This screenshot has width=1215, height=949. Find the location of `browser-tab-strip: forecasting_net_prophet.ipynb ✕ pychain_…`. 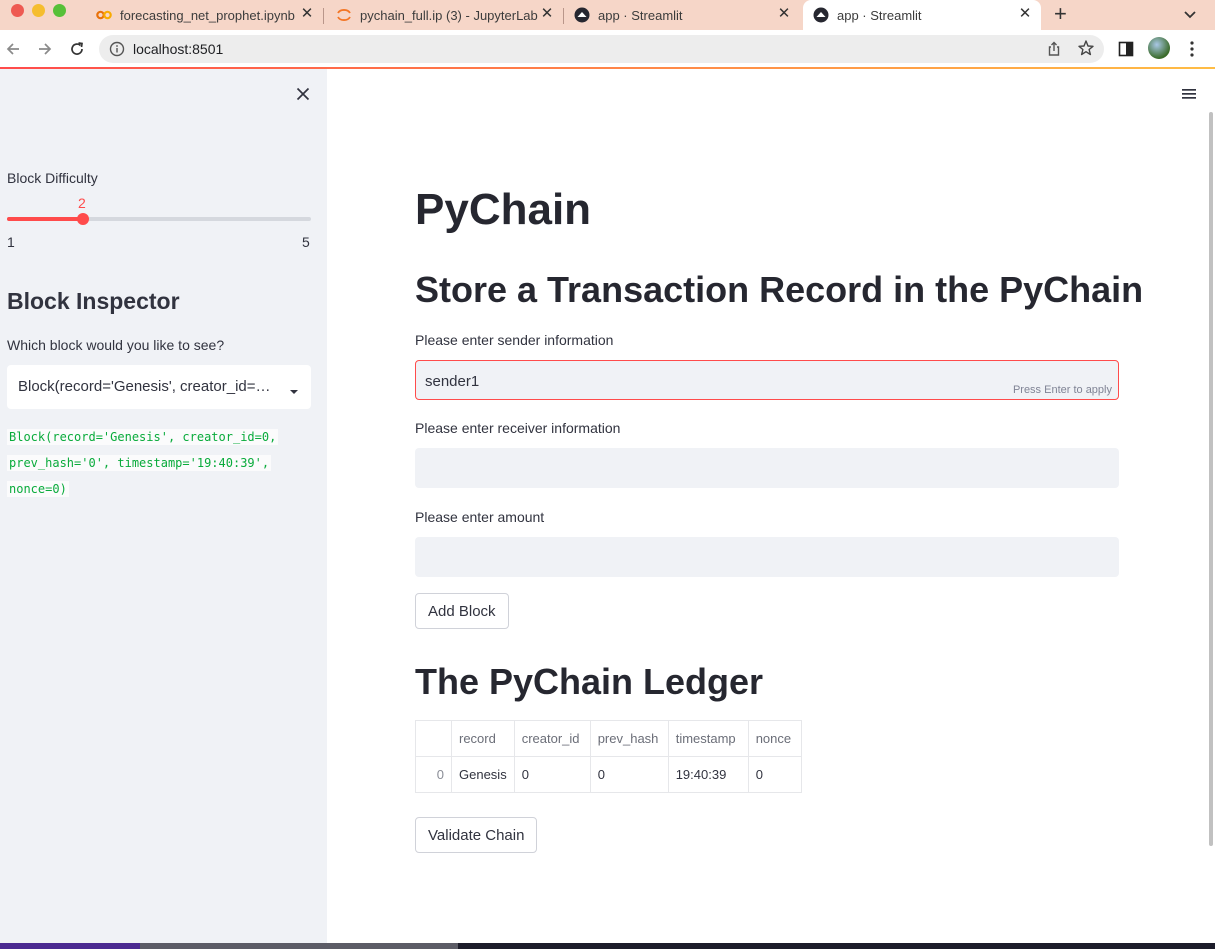

browser-tab-strip: forecasting_net_prophet.ipynb ✕ pychain_… is located at coordinates (607, 15).